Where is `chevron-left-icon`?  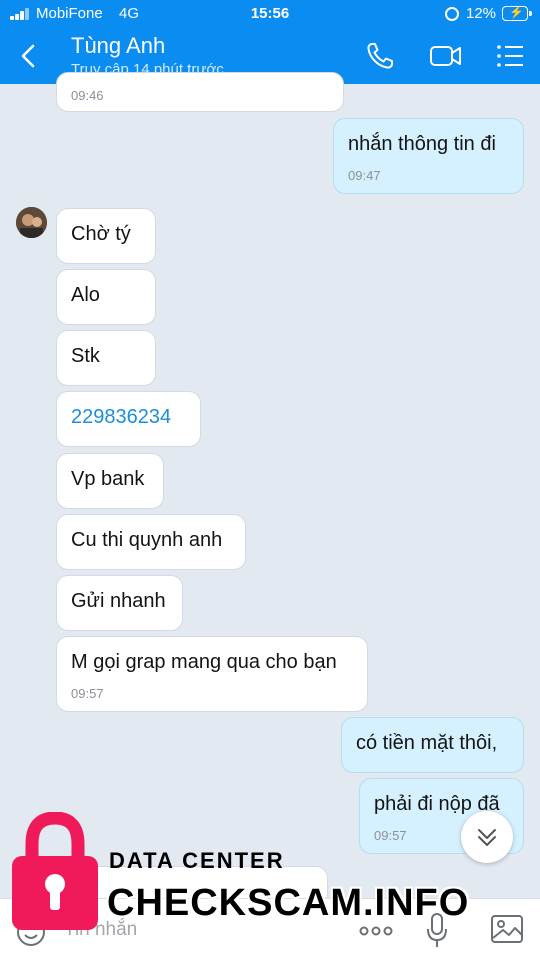
chevron-left-icon is located at coordinates (29, 56).